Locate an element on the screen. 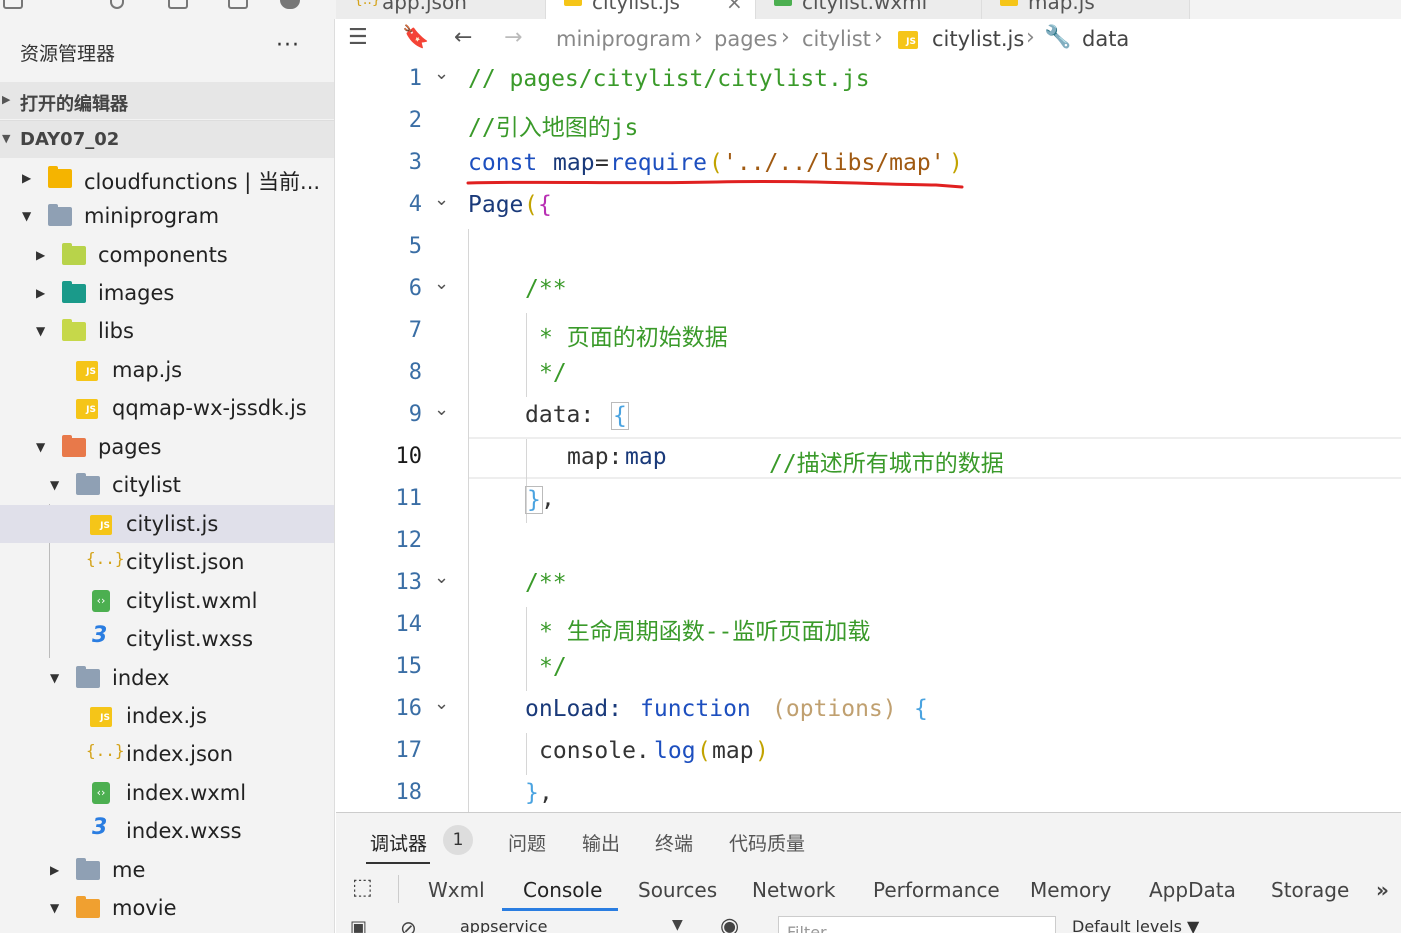 This screenshot has width=1401, height=933. preview-icon is located at coordinates (178, 4).